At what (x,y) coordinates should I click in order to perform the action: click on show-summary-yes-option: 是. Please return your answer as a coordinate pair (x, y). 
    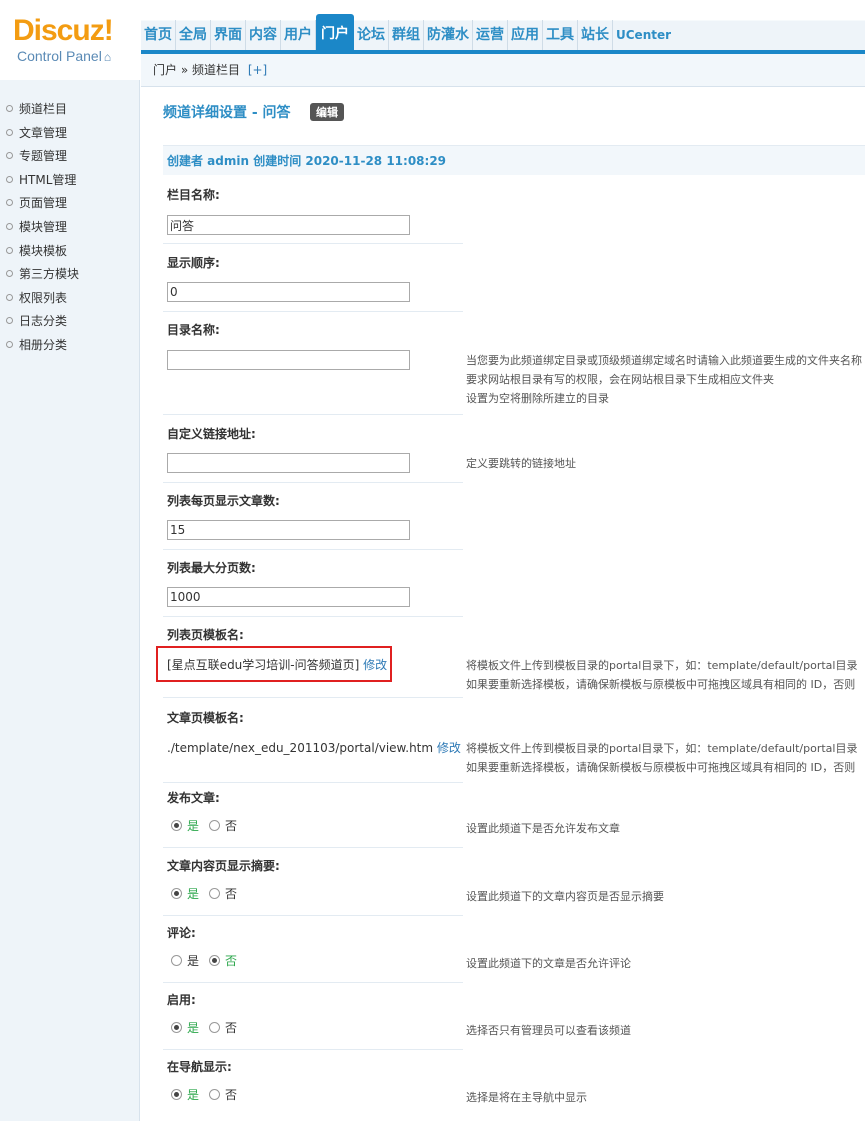
    Looking at the image, I should click on (185, 894).